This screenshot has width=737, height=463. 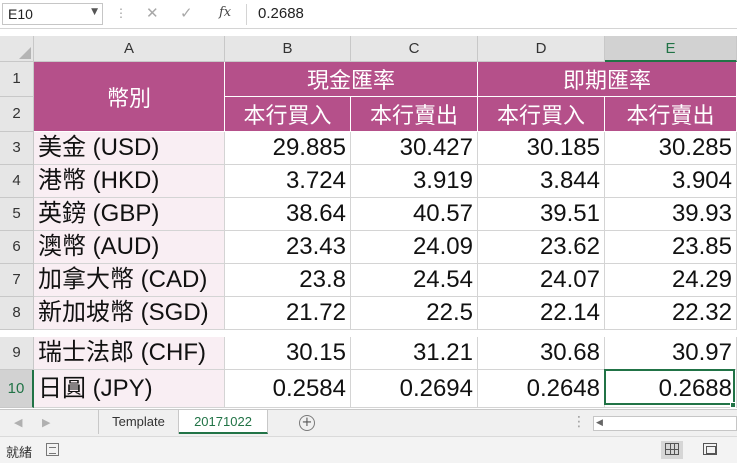 What do you see at coordinates (414, 389) in the screenshot?
I see `cell-c10: 0.2694` at bounding box center [414, 389].